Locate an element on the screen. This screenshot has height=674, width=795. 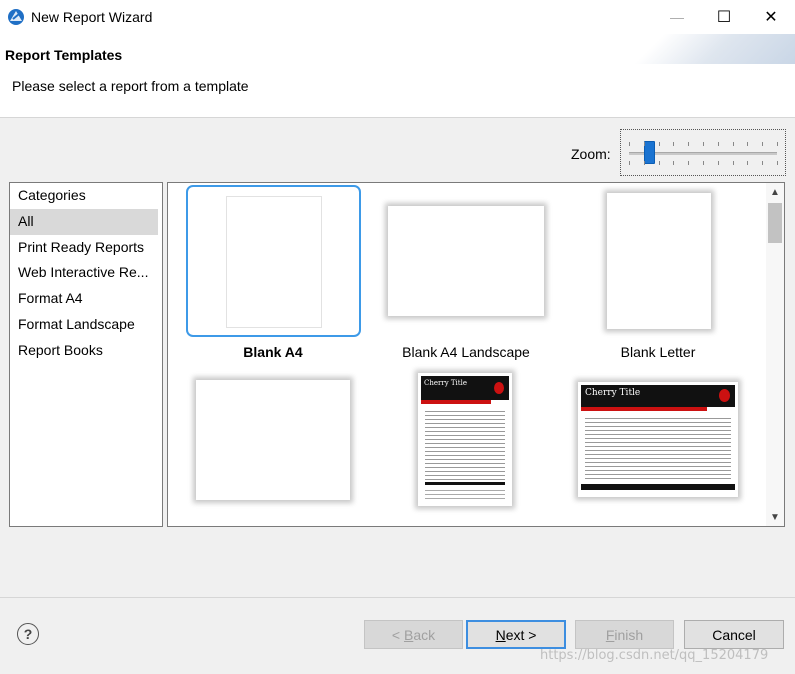
next-button-label: Next > is located at coordinates (516, 634).